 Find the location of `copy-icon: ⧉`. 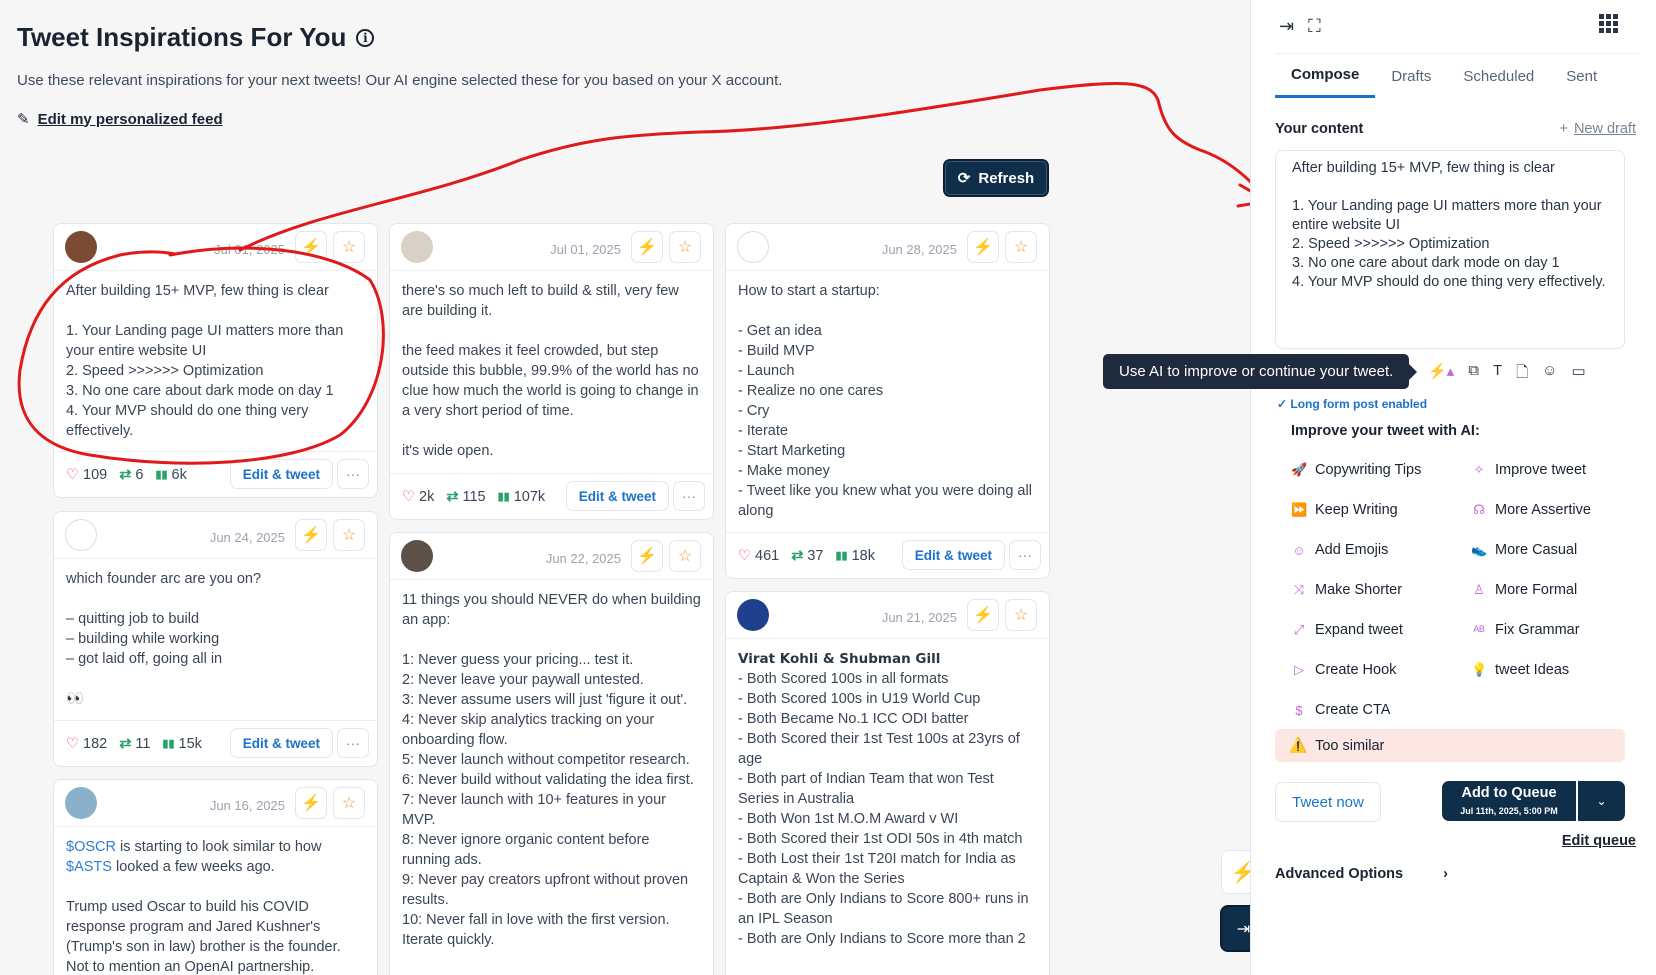

copy-icon: ⧉ is located at coordinates (1473, 374).